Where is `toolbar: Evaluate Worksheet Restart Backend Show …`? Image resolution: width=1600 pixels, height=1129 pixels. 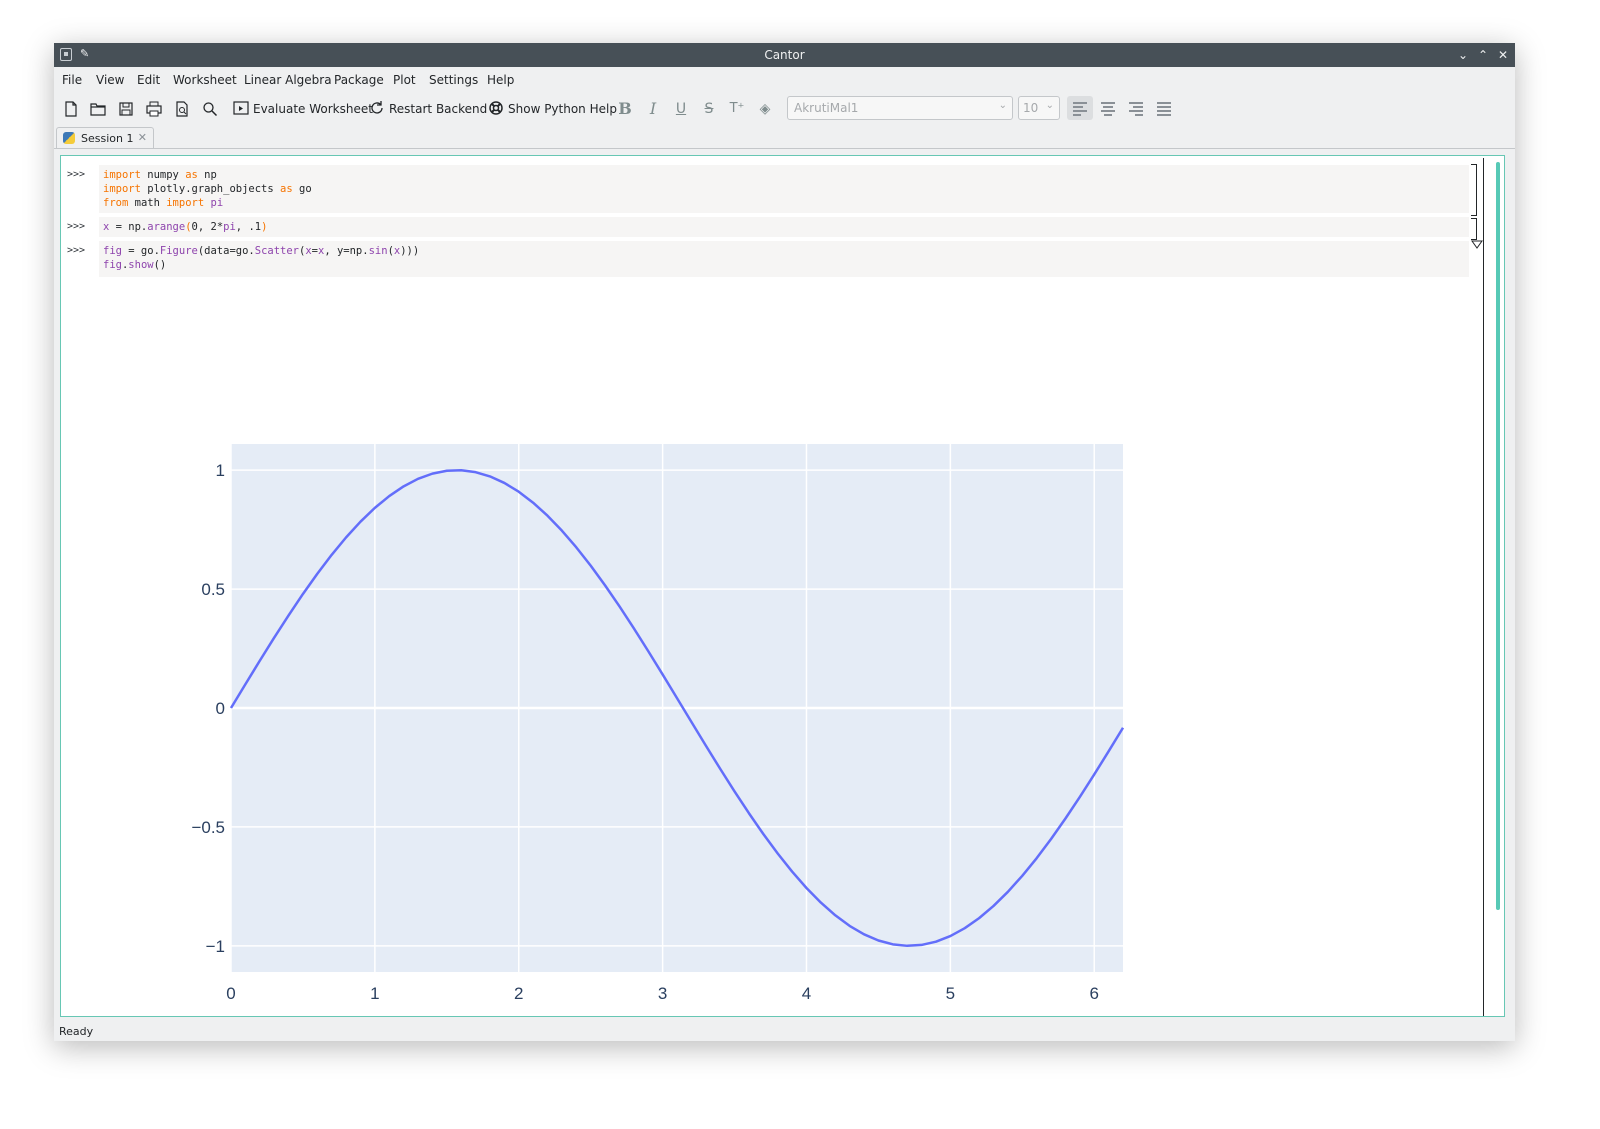
toolbar: Evaluate Worksheet Restart Backend Show … is located at coordinates (784, 109).